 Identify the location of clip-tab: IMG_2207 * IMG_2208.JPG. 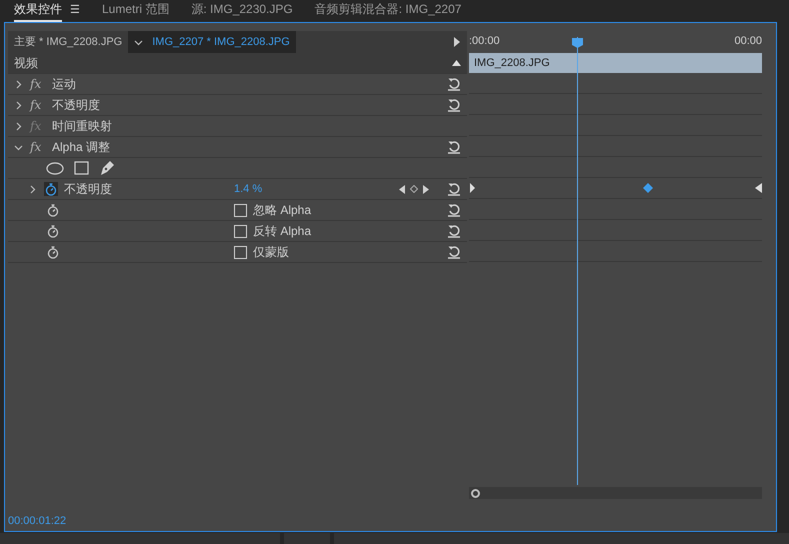
(212, 42).